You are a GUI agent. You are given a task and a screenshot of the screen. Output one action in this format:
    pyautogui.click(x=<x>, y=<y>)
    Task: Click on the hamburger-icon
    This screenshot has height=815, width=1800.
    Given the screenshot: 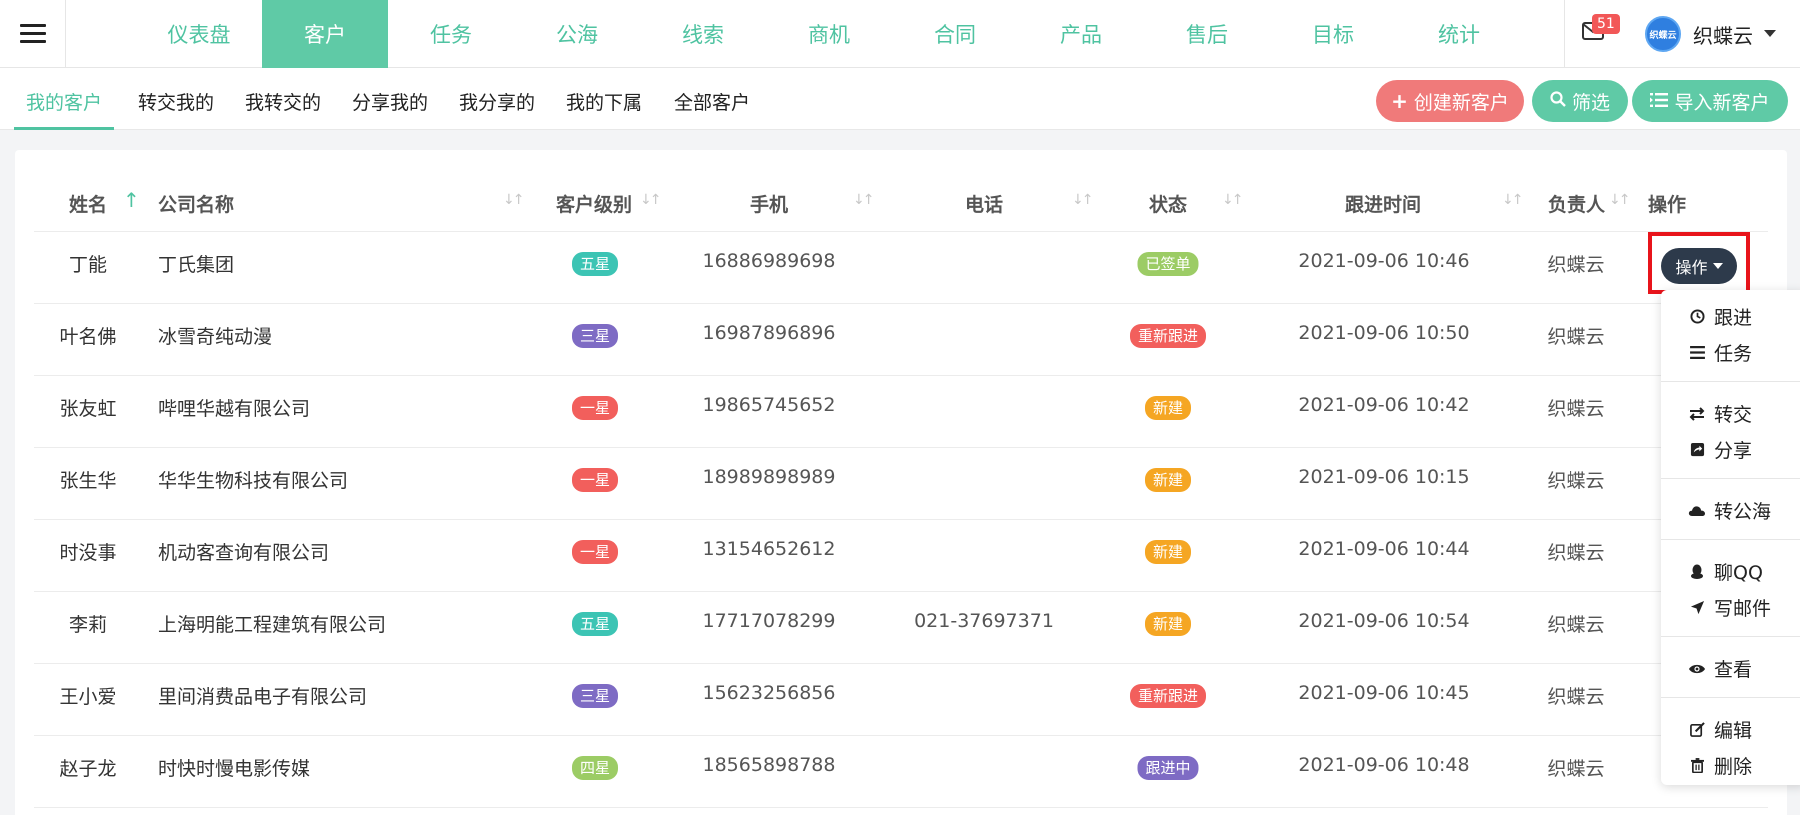 What is the action you would take?
    pyautogui.click(x=32, y=34)
    